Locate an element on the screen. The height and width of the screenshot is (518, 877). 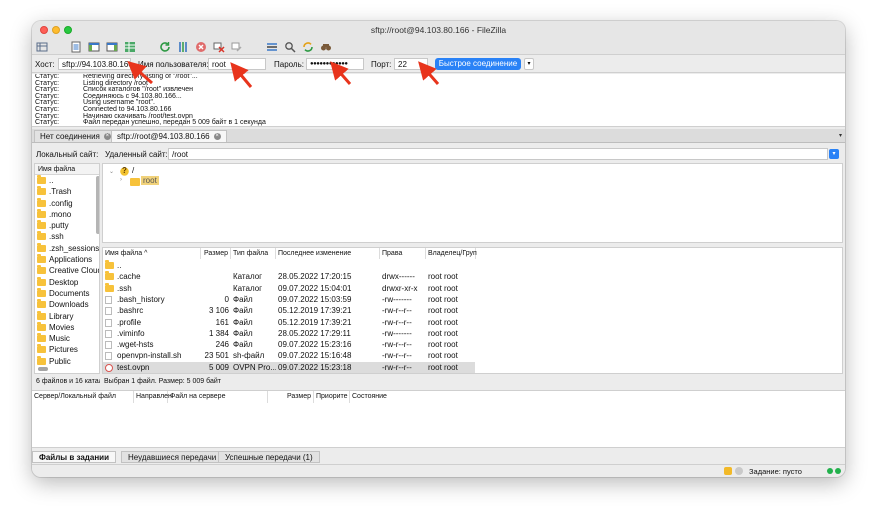
compare-icon is located at coordinates (290, 47).